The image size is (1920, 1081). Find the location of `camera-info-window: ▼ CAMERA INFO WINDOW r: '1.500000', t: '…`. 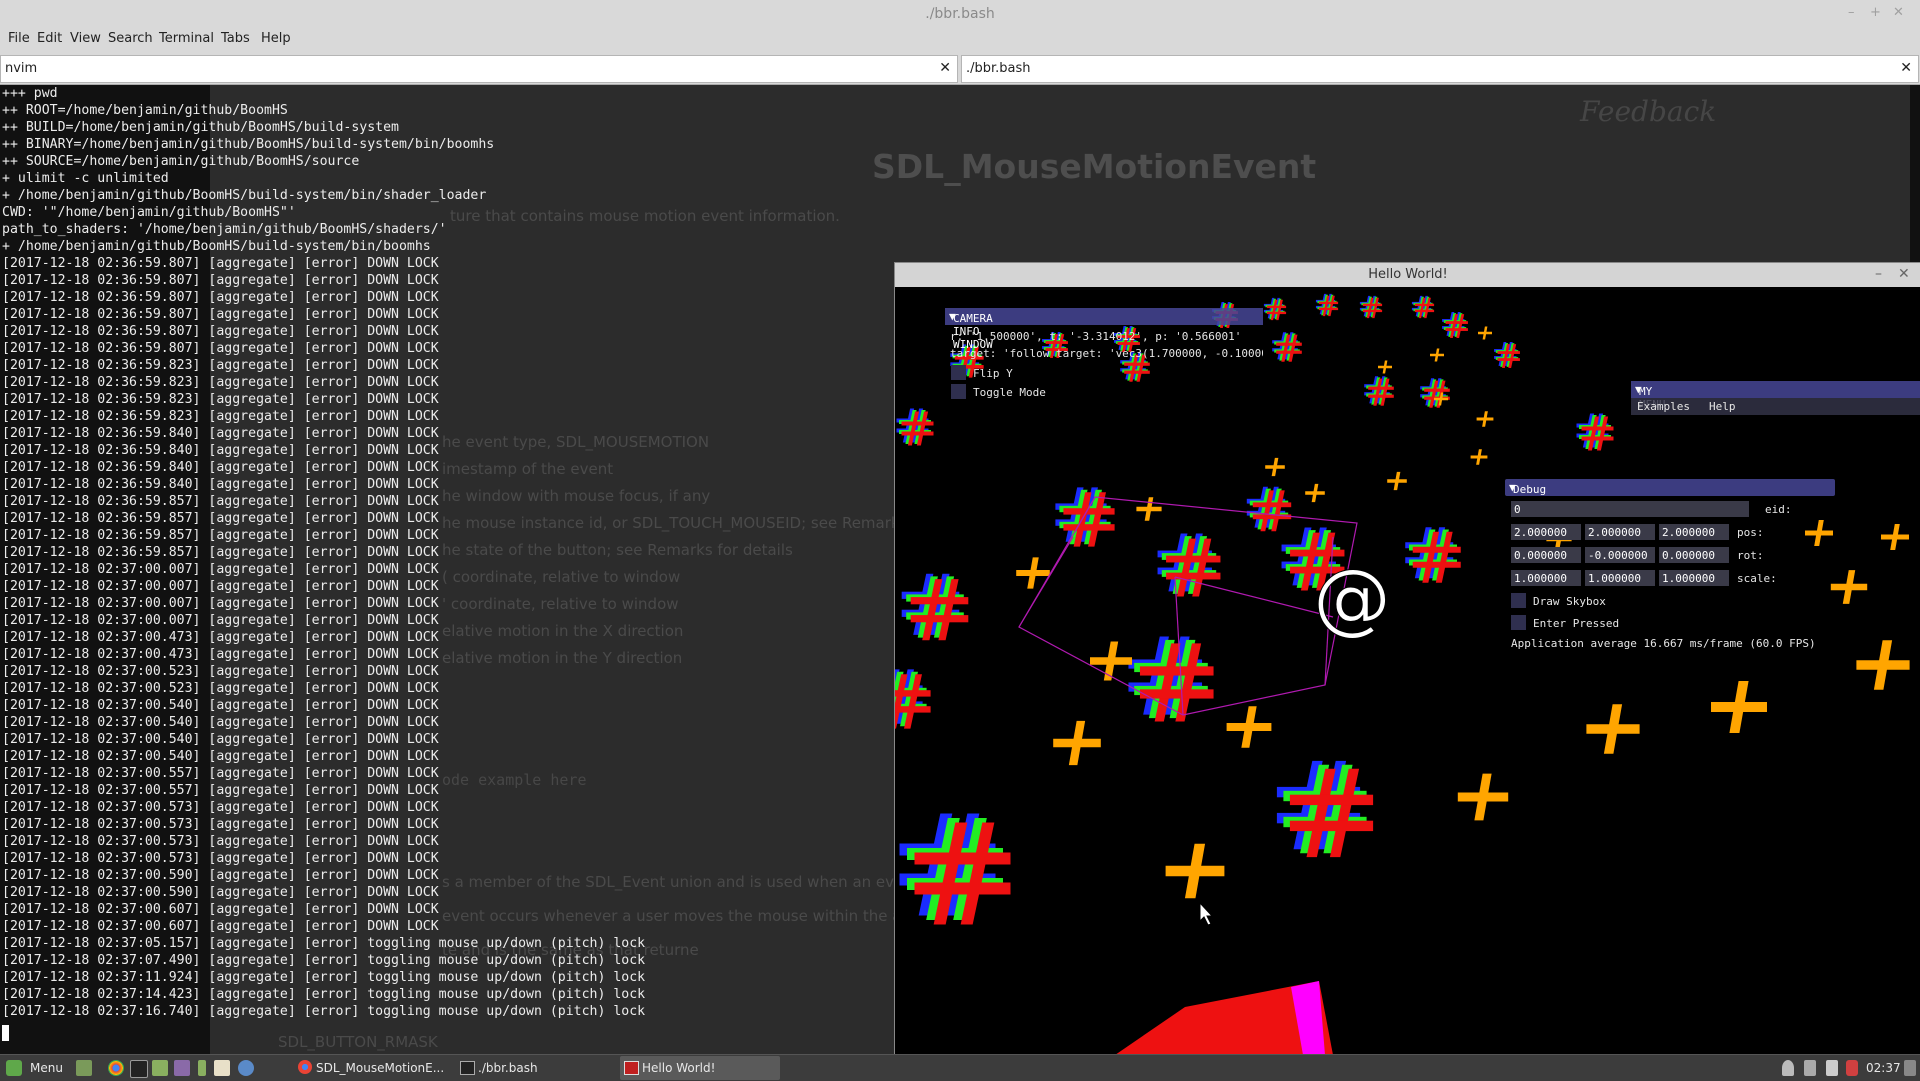

camera-info-window: ▼ CAMERA INFO WINDOW r: '1.500000', t: '… is located at coordinates (1104, 363).